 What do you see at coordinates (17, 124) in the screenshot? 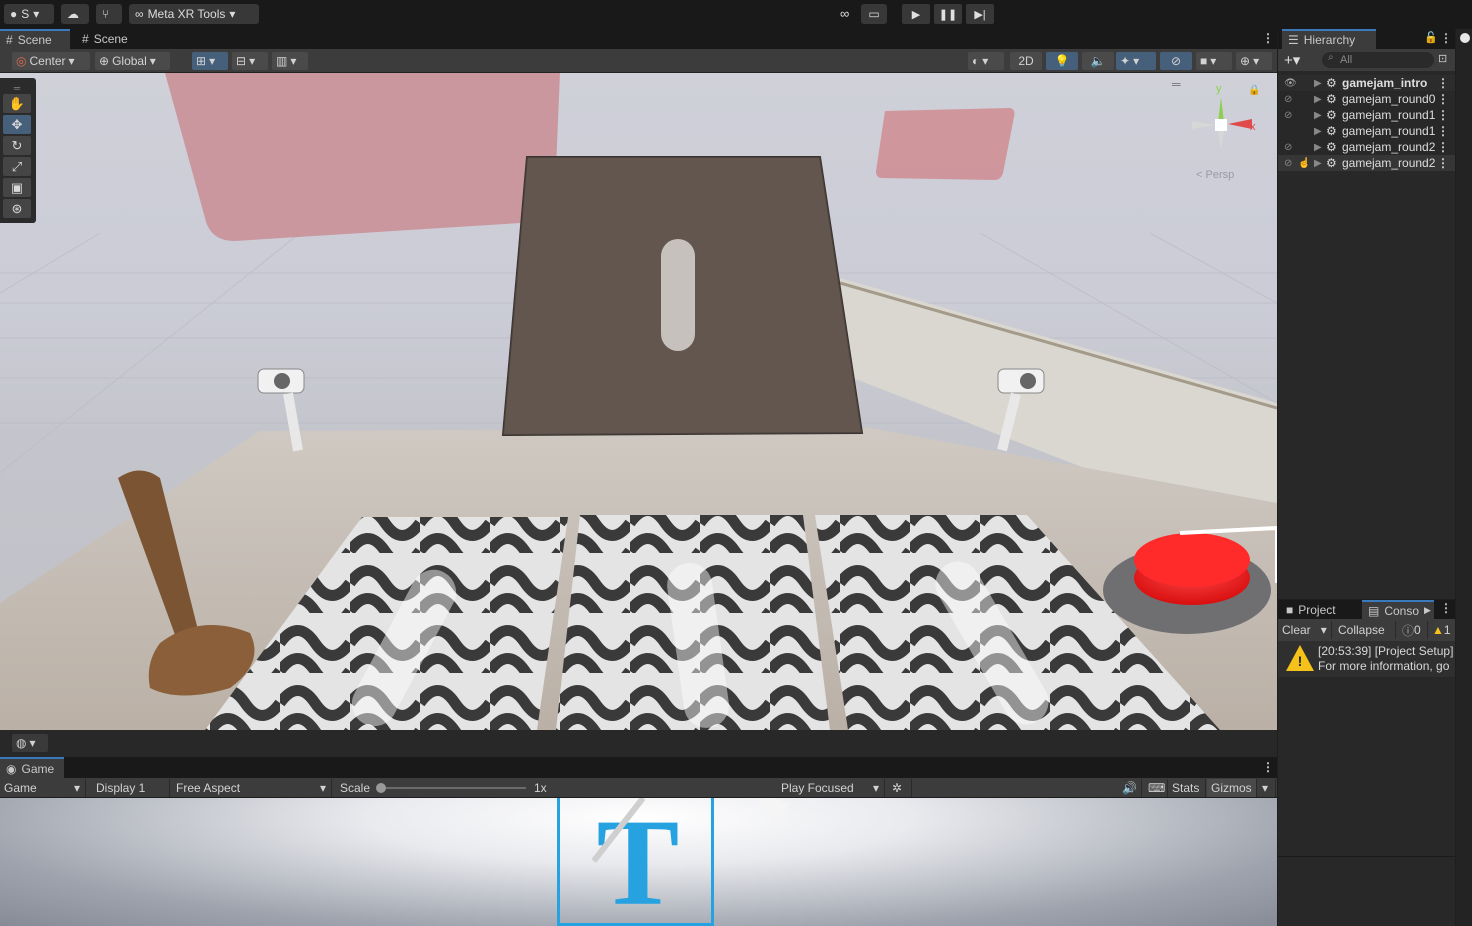
I see `move-tool: ✥` at bounding box center [17, 124].